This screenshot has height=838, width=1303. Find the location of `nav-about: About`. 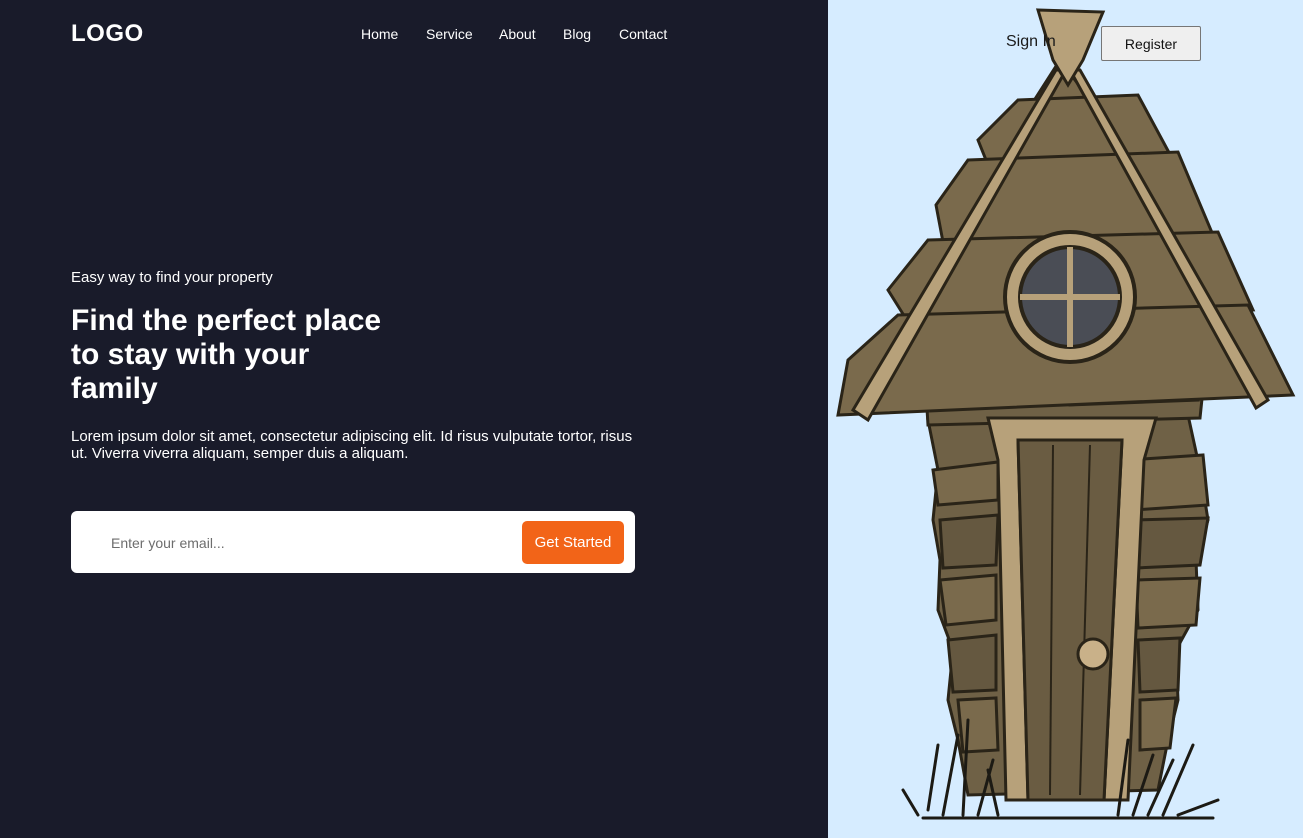

nav-about: About is located at coordinates (517, 34).